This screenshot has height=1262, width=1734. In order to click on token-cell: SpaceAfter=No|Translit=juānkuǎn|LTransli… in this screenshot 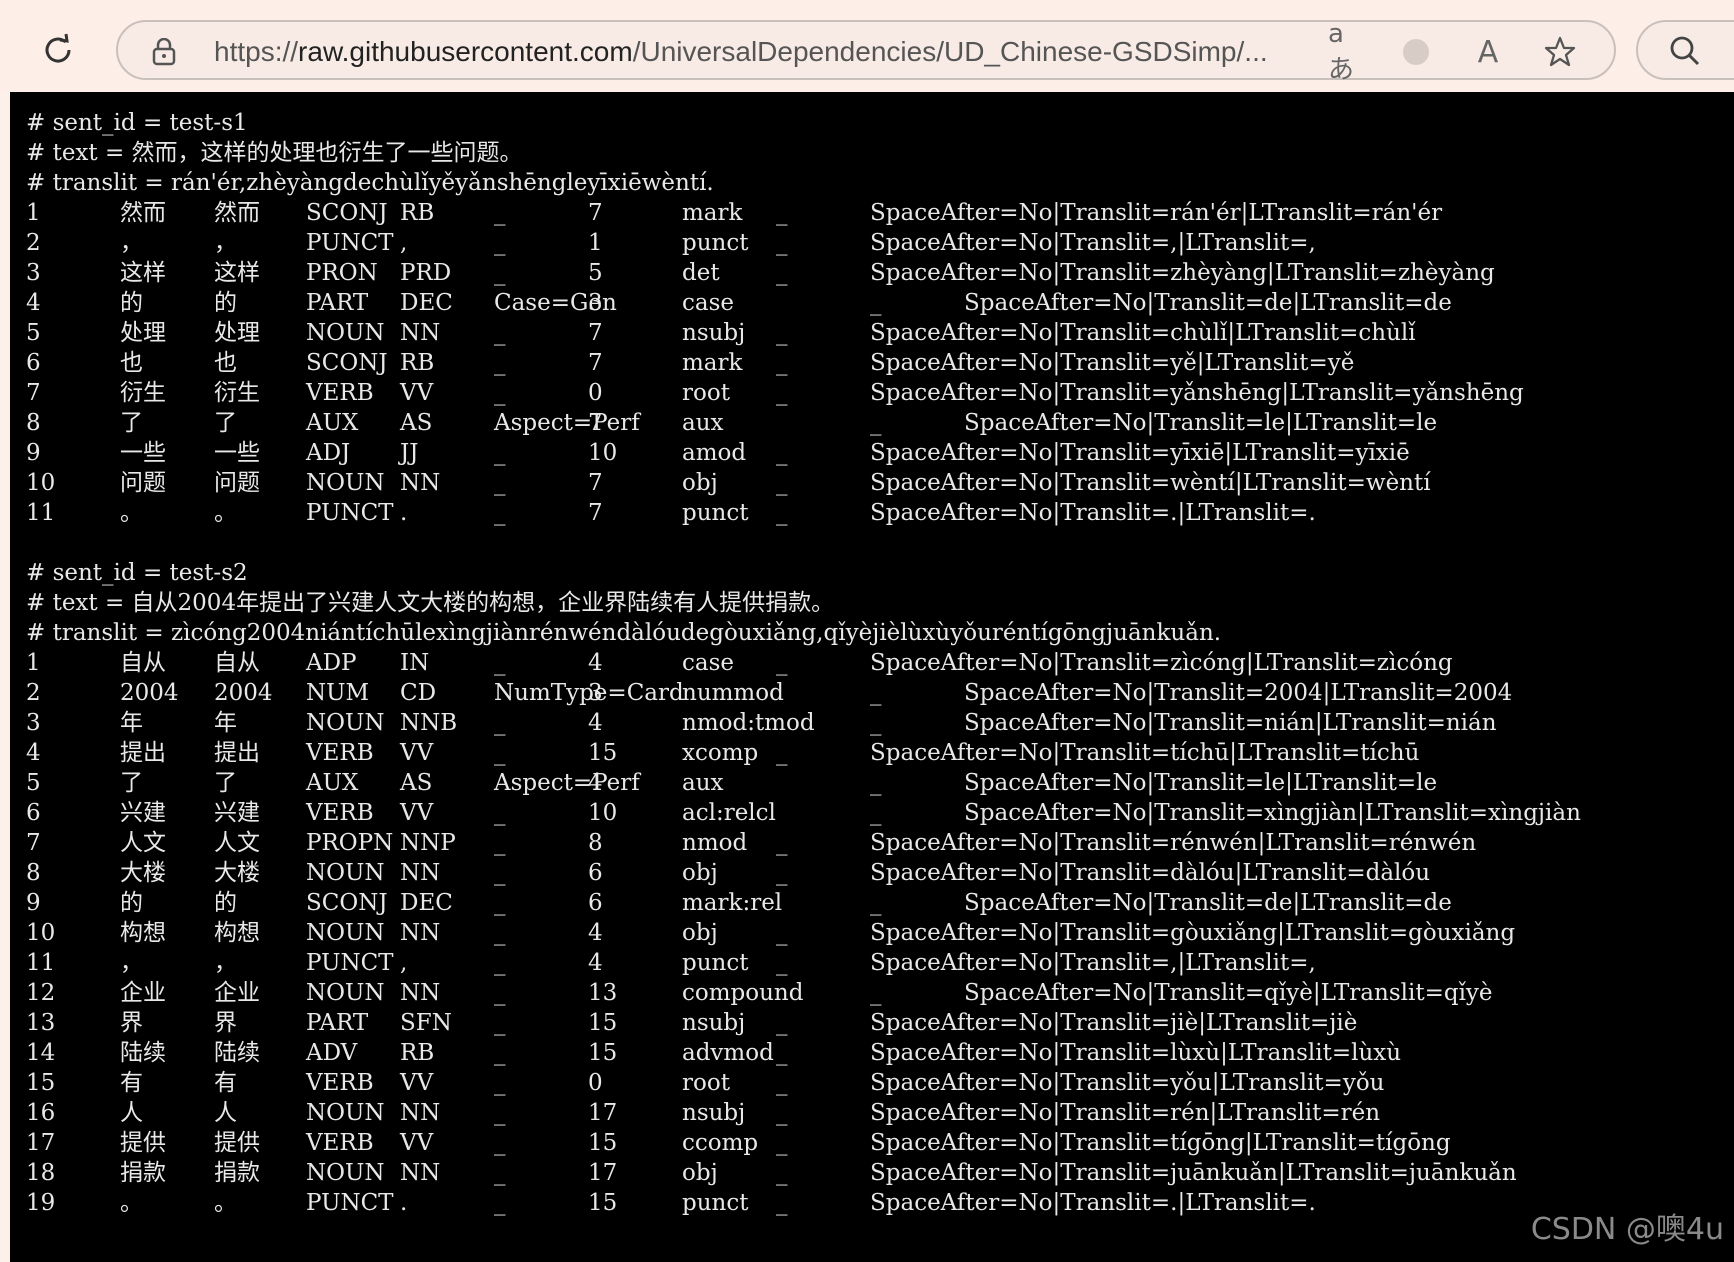, I will do `click(1193, 1173)`.